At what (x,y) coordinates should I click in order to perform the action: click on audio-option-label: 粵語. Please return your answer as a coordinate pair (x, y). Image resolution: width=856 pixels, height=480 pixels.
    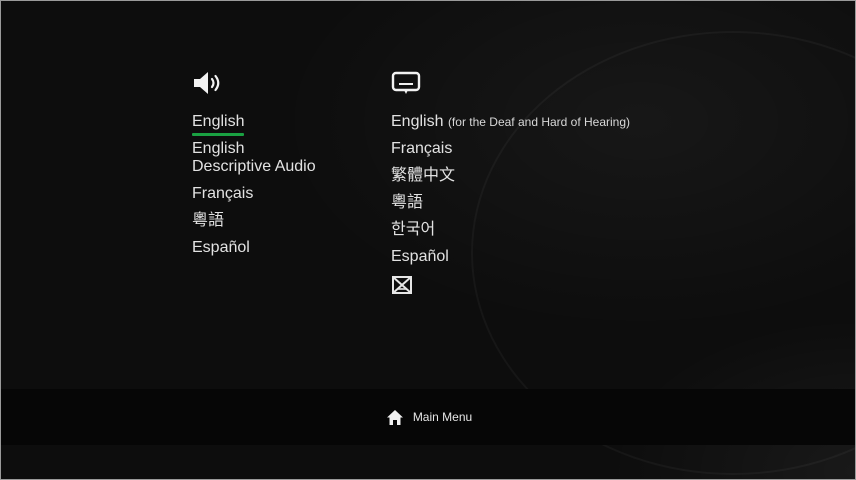
    Looking at the image, I should click on (208, 220).